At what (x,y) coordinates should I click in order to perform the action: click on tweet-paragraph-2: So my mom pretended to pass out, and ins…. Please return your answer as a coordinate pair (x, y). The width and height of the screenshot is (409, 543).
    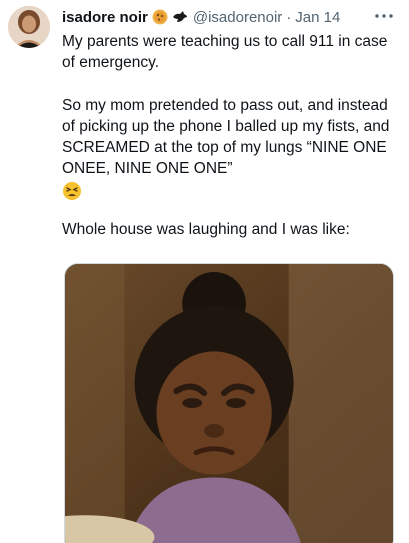
    Looking at the image, I should click on (226, 137).